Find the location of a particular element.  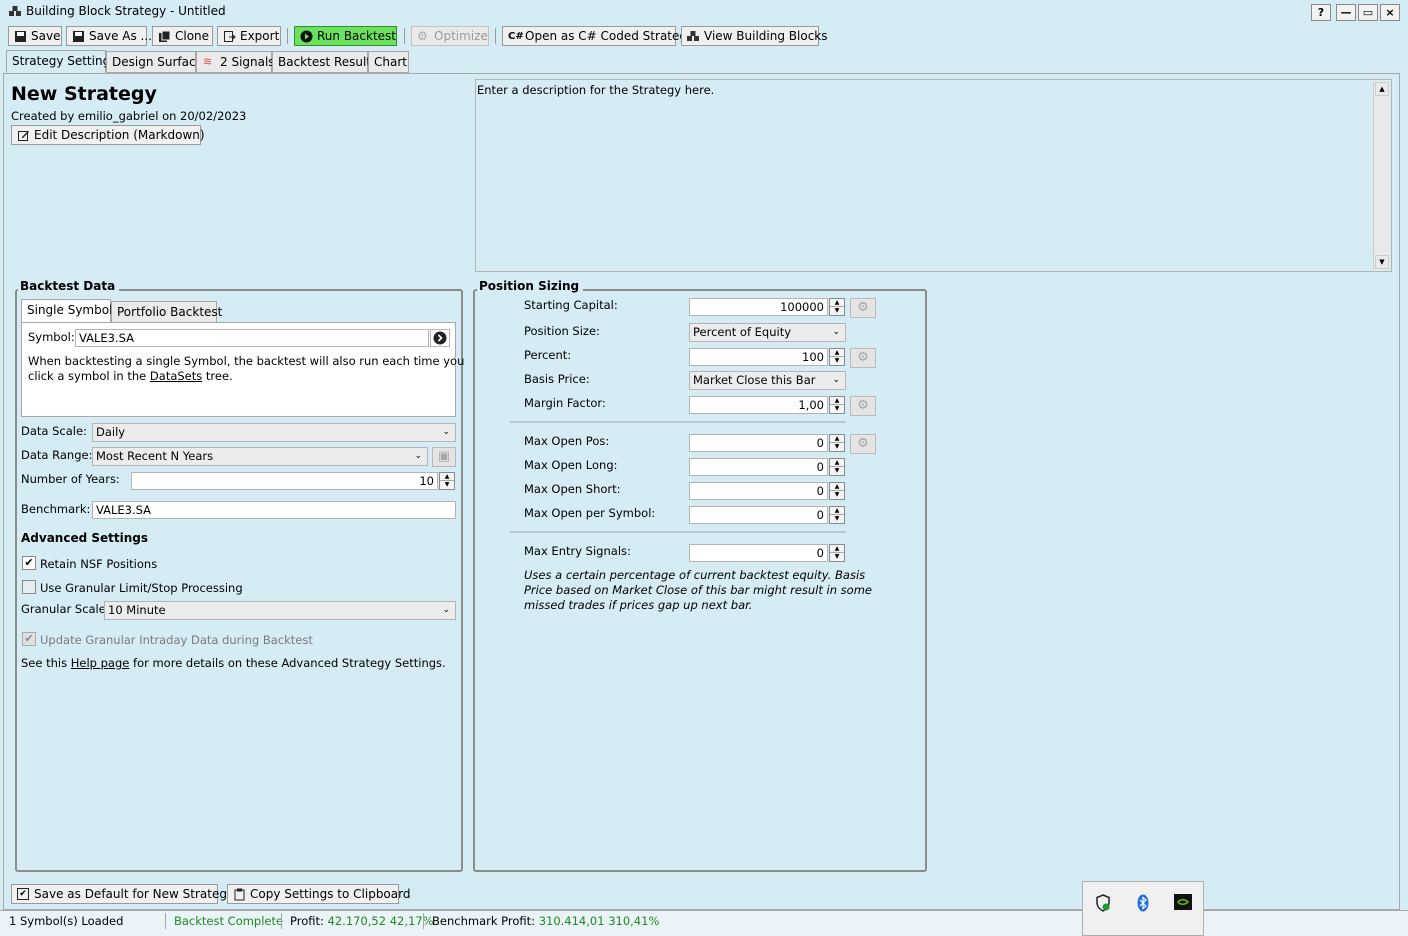

max-entry-signals-input: 0 is located at coordinates (758, 553).